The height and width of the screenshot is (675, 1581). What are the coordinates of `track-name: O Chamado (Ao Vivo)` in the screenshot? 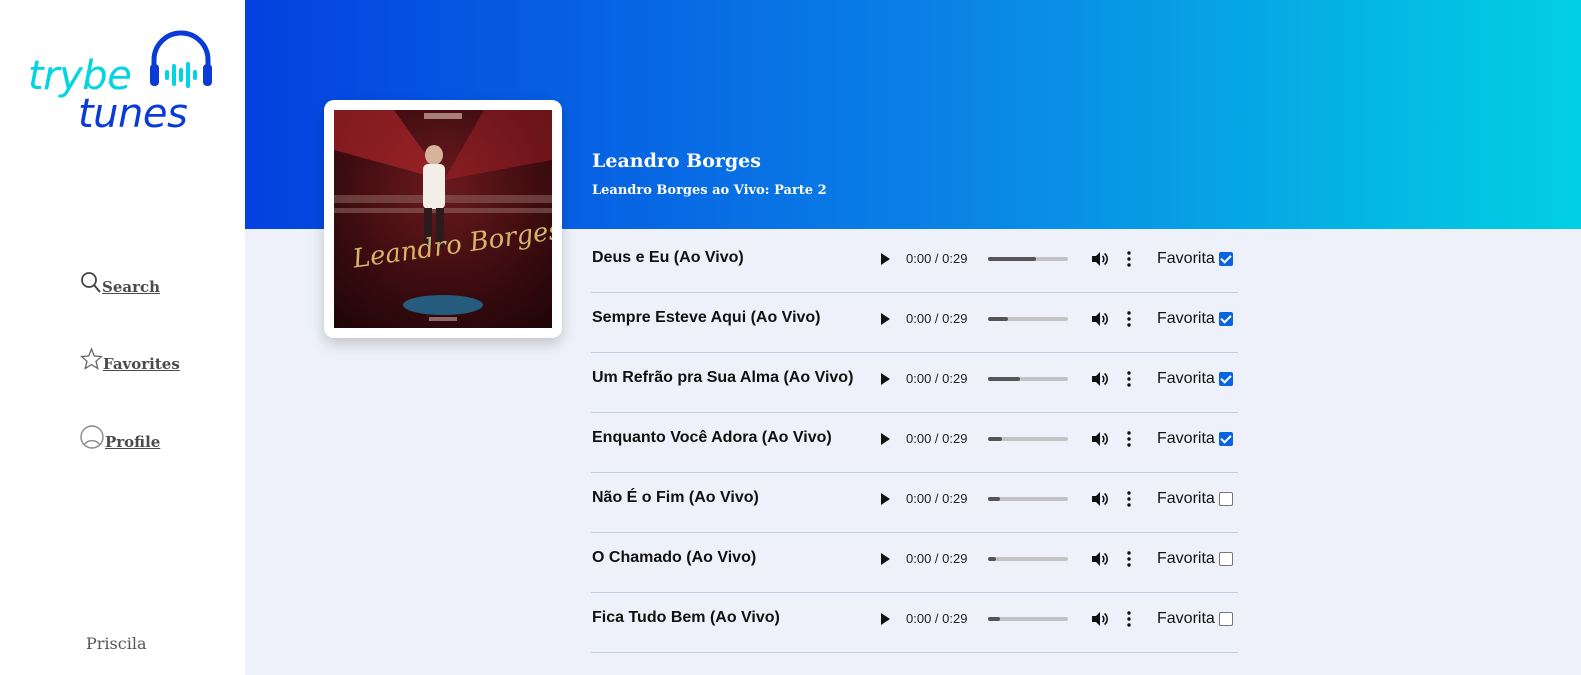 It's located at (674, 557).